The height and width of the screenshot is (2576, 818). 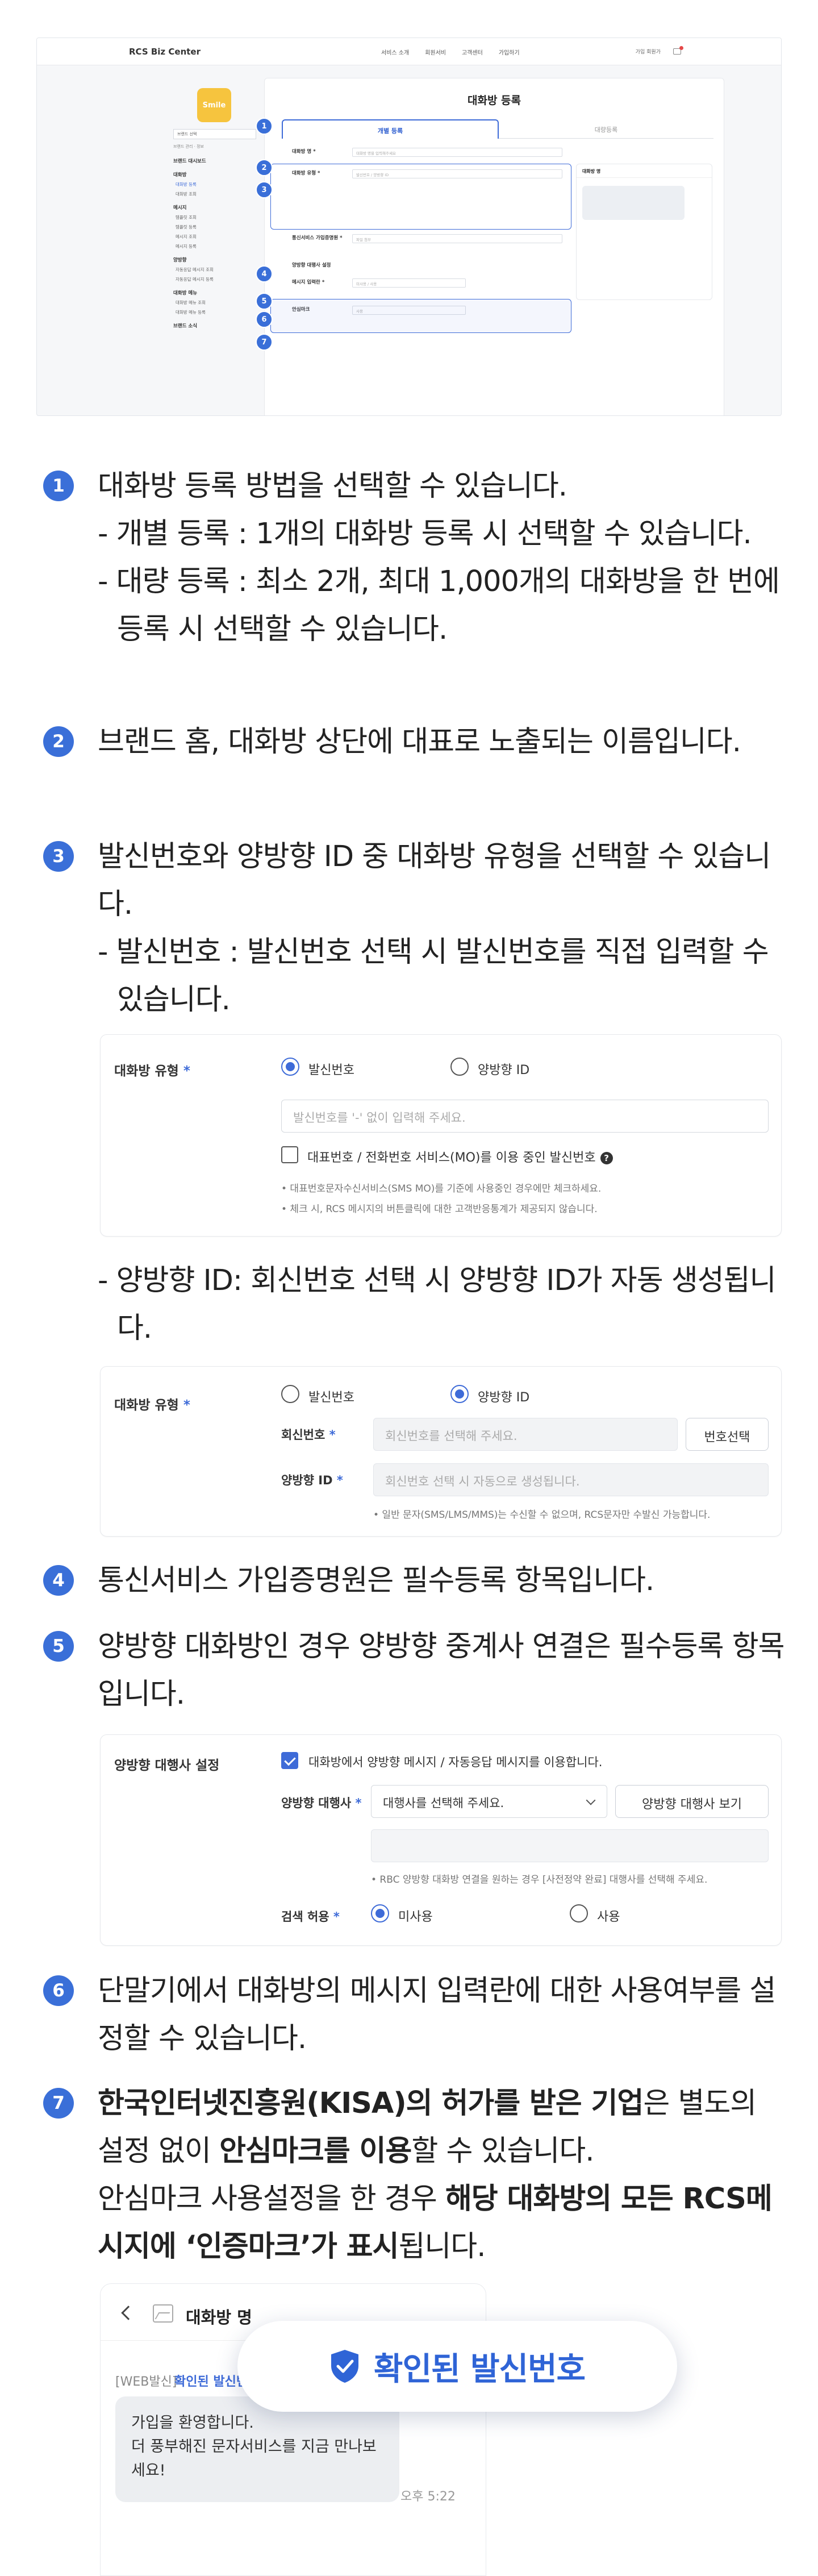 I want to click on back-icon, so click(x=128, y=2313).